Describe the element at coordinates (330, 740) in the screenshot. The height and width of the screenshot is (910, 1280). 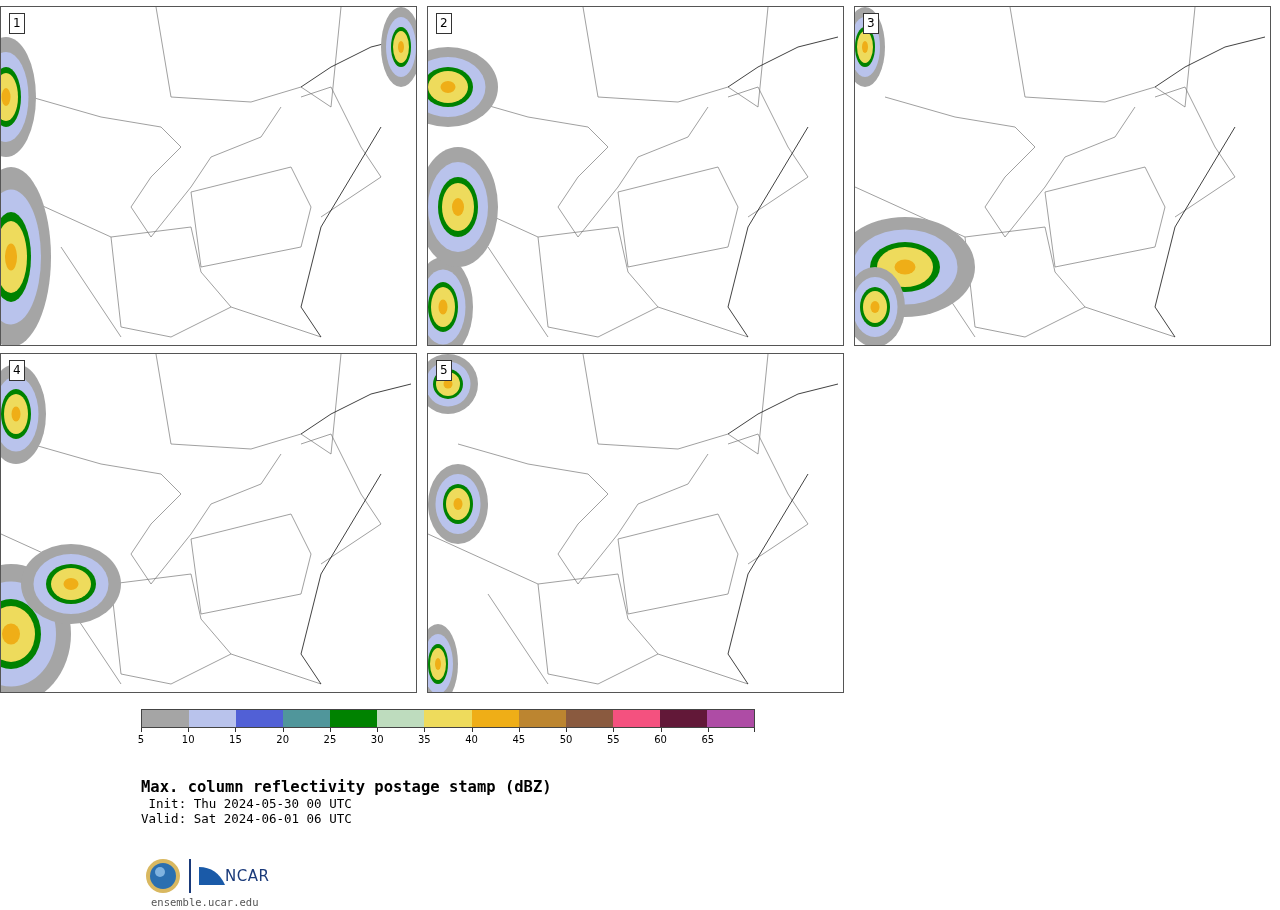
I see `scale-tick-label: 25` at that location.